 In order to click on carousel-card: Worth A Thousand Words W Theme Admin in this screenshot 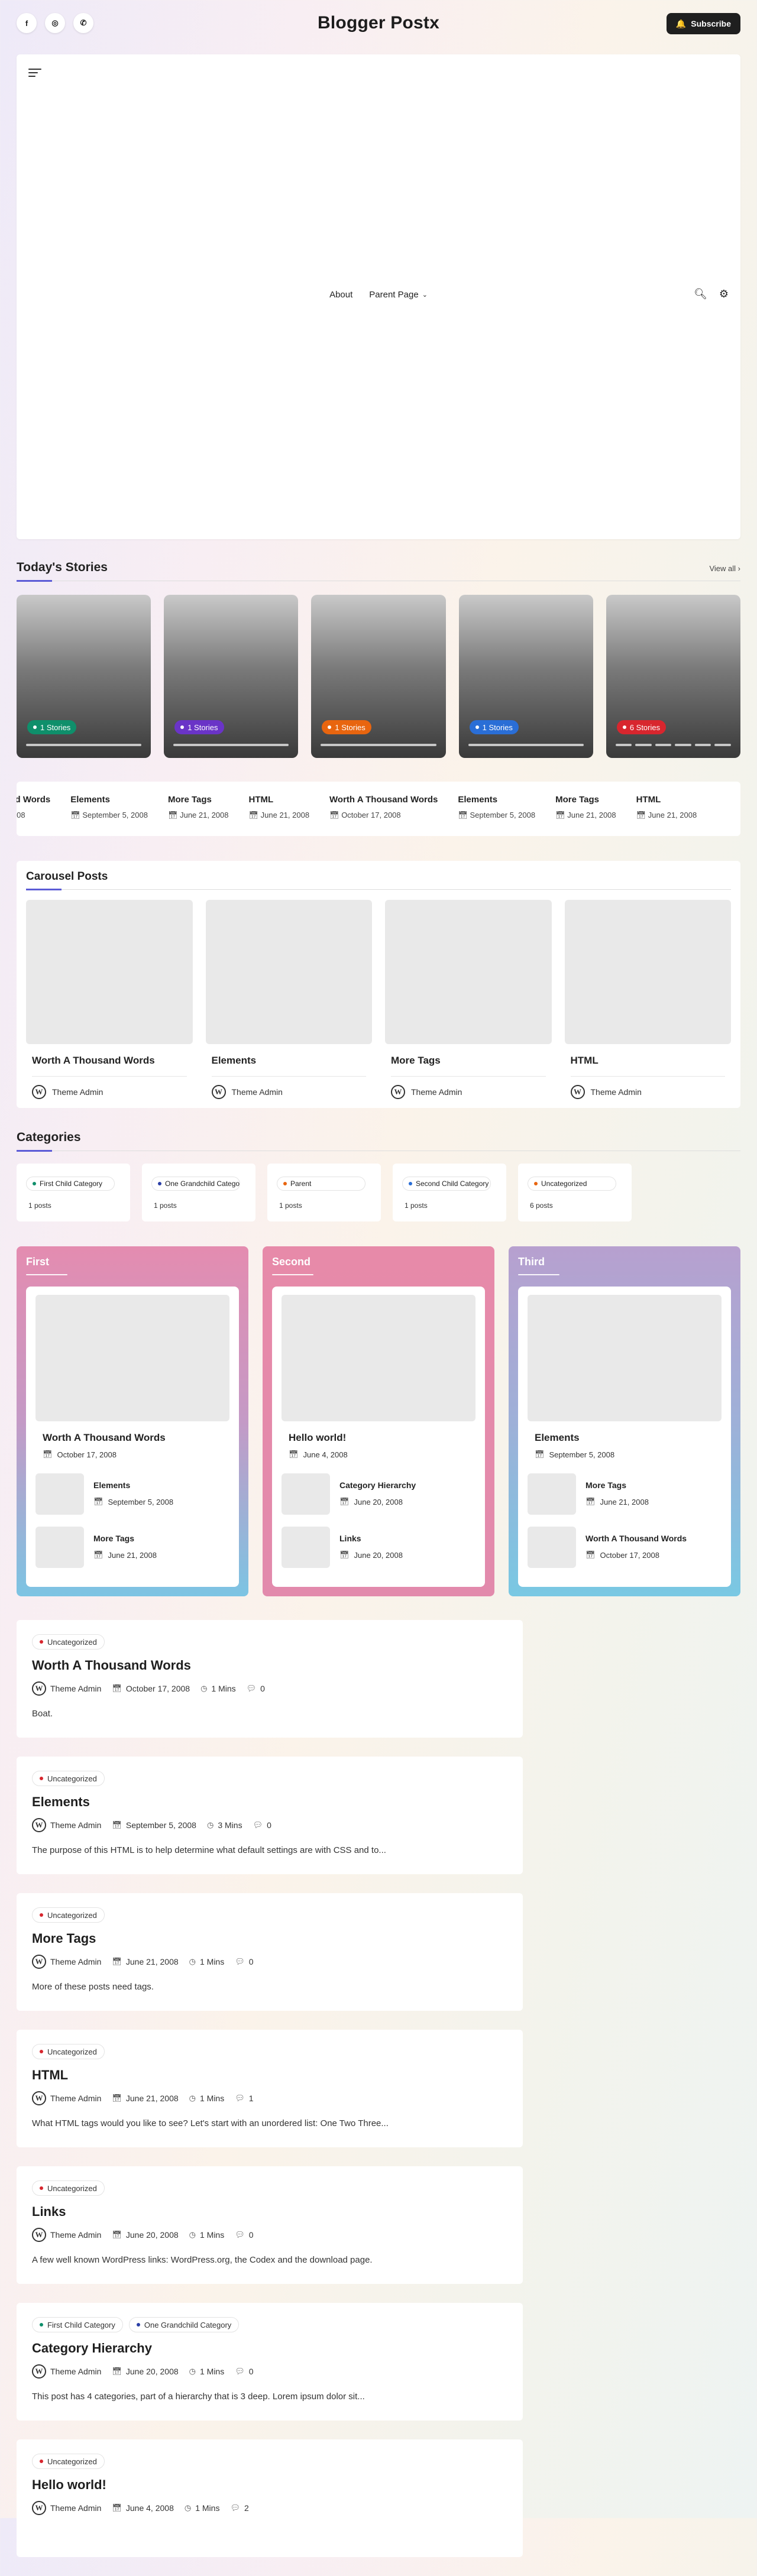, I will do `click(110, 999)`.